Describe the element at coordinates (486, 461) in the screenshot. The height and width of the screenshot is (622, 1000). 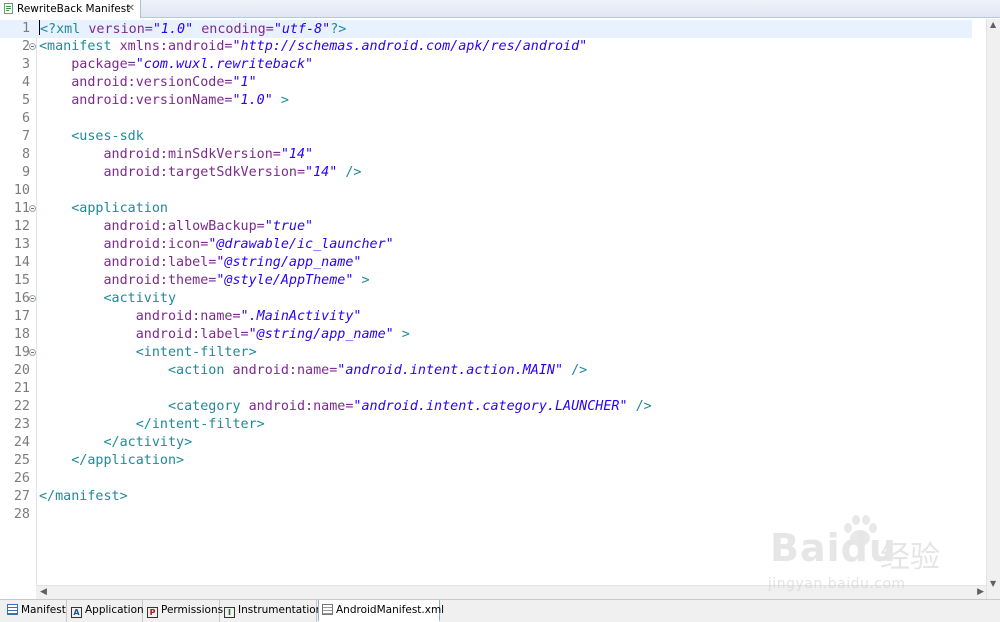
I see `code-line: 25 </application>` at that location.